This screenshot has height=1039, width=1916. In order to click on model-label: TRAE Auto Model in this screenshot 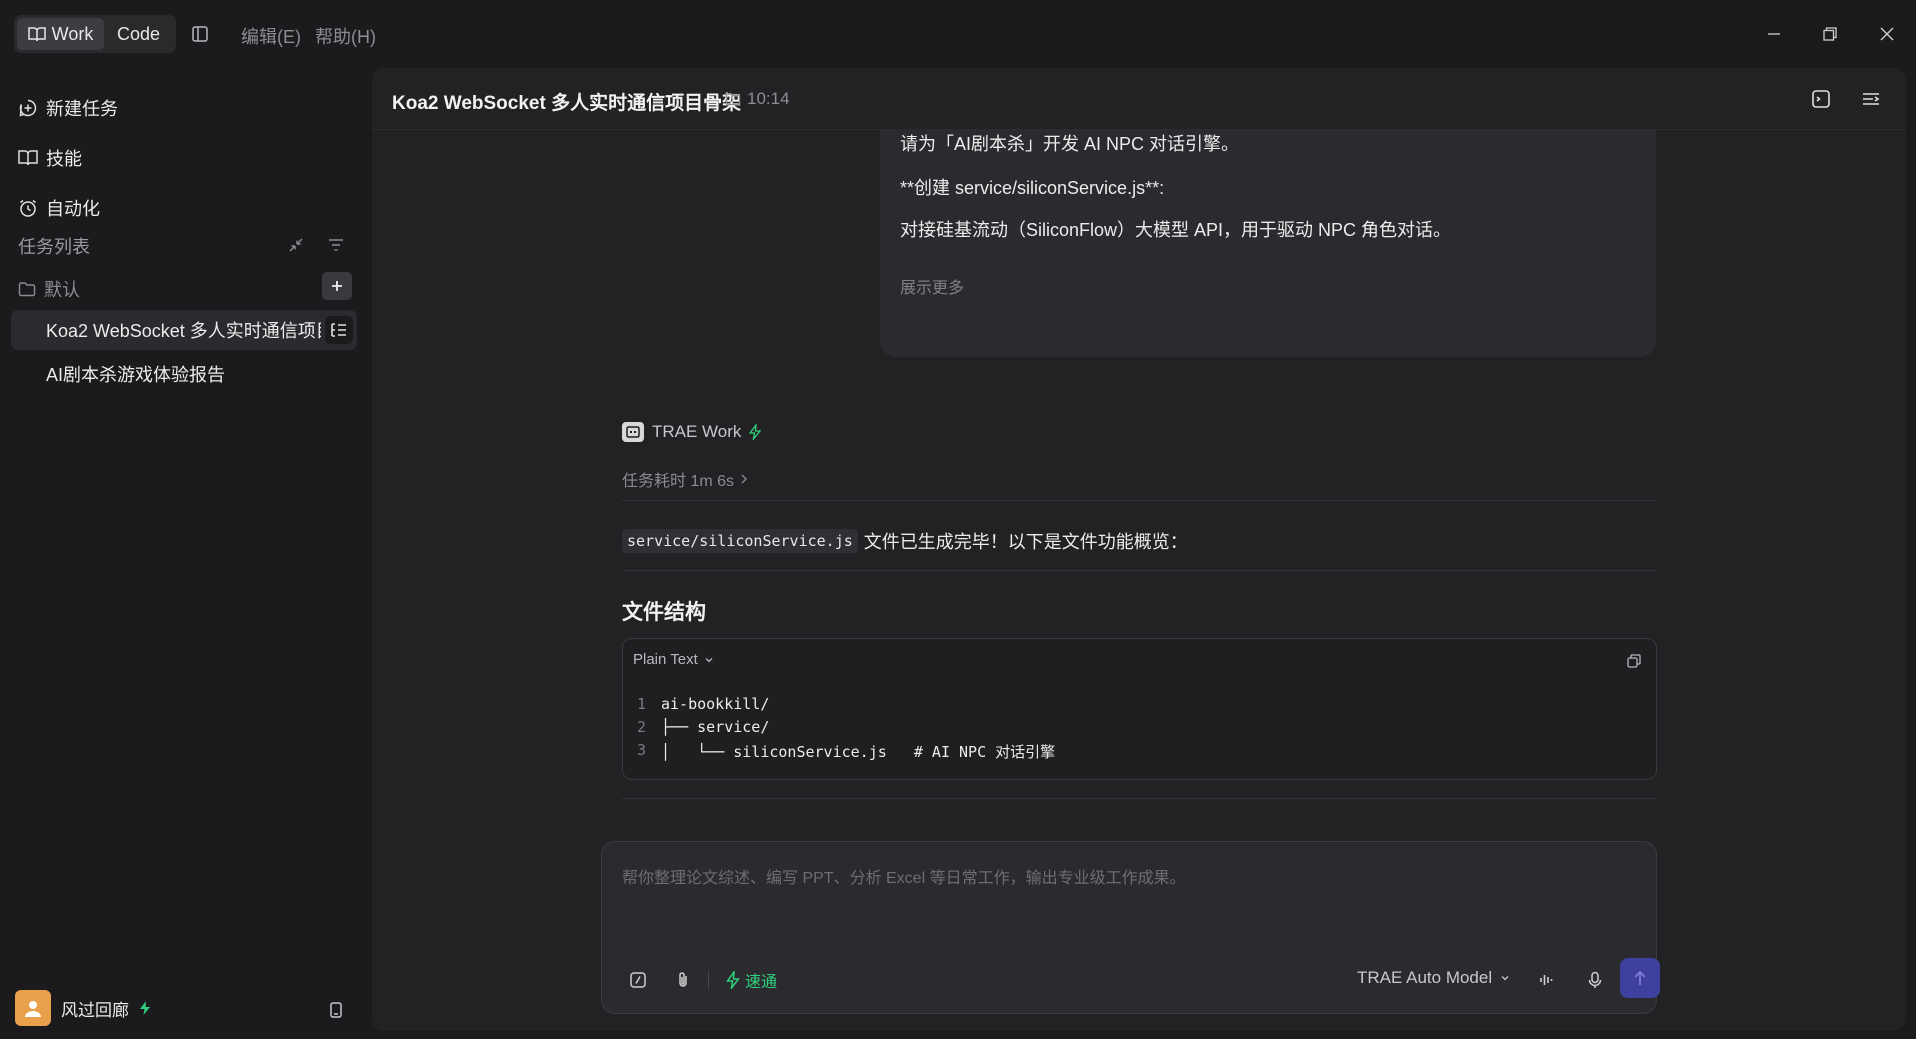, I will do `click(1425, 977)`.